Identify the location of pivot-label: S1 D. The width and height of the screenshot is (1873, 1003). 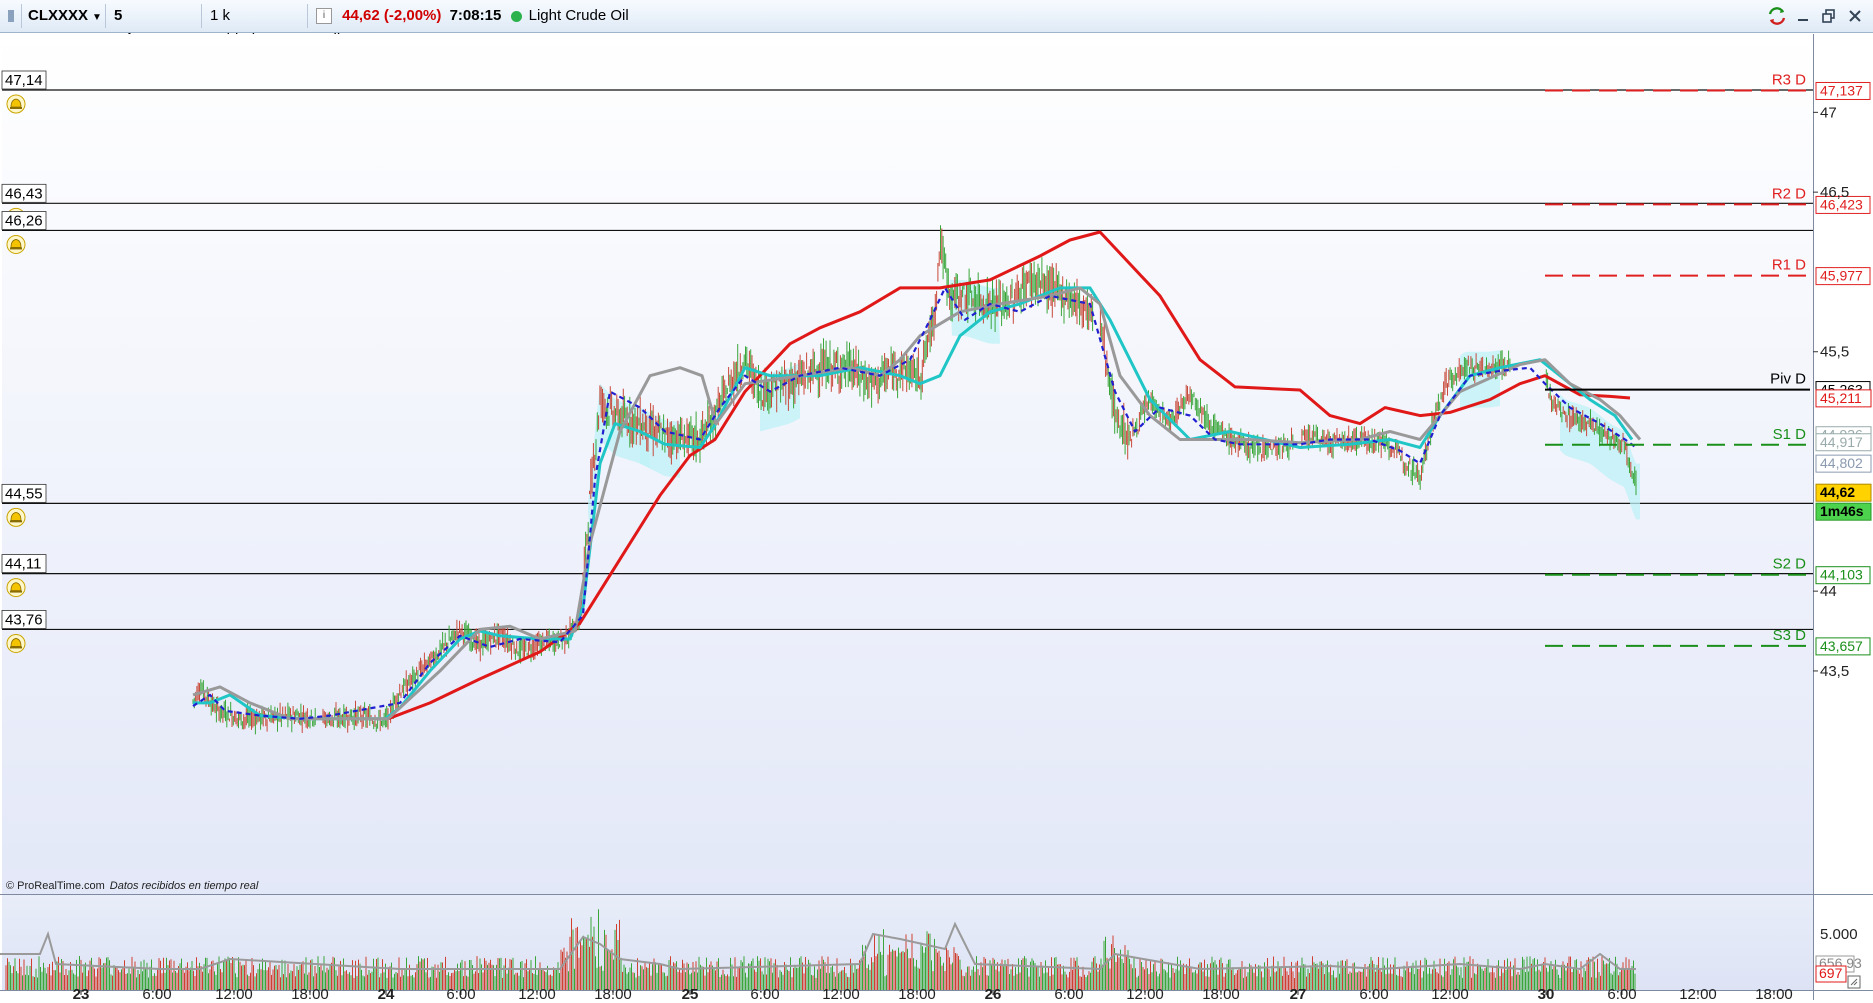
(1790, 434).